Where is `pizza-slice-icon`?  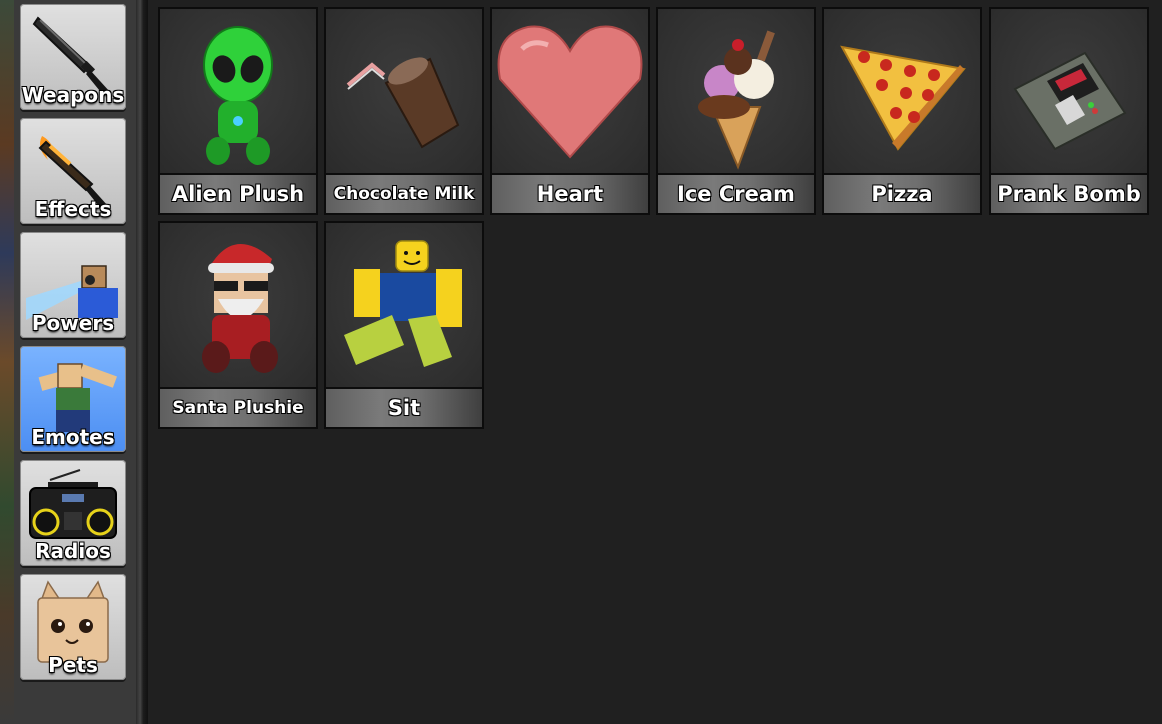 pizza-slice-icon is located at coordinates (903, 98).